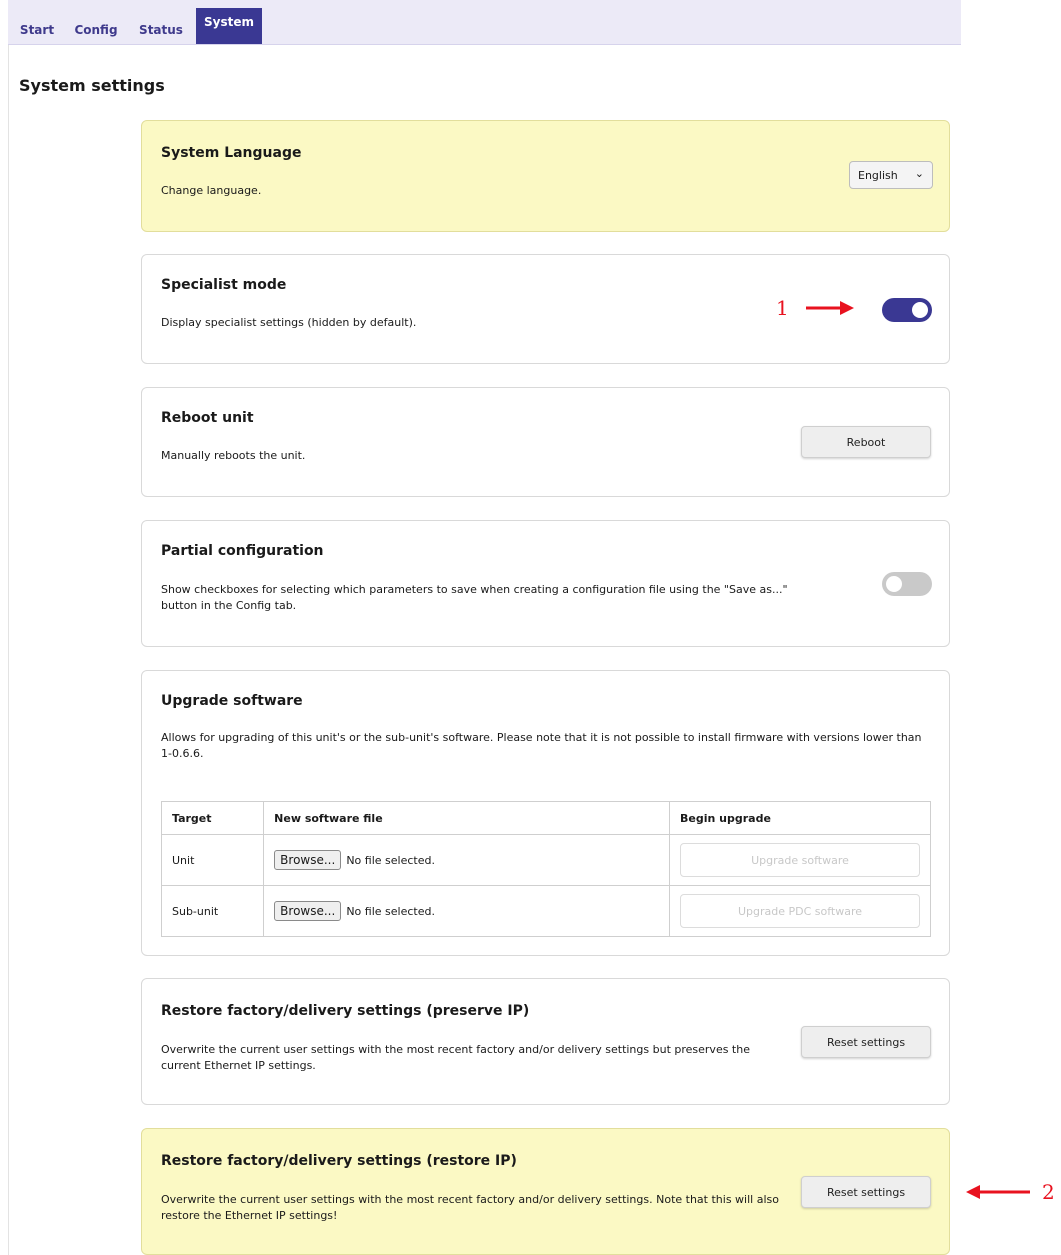 The image size is (1061, 1255). What do you see at coordinates (37, 26) in the screenshot?
I see `tab-start: Start` at bounding box center [37, 26].